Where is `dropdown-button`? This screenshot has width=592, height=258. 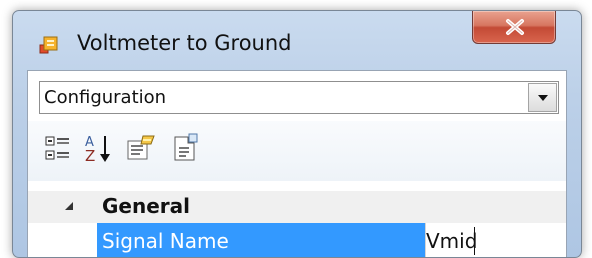 dropdown-button is located at coordinates (542, 97).